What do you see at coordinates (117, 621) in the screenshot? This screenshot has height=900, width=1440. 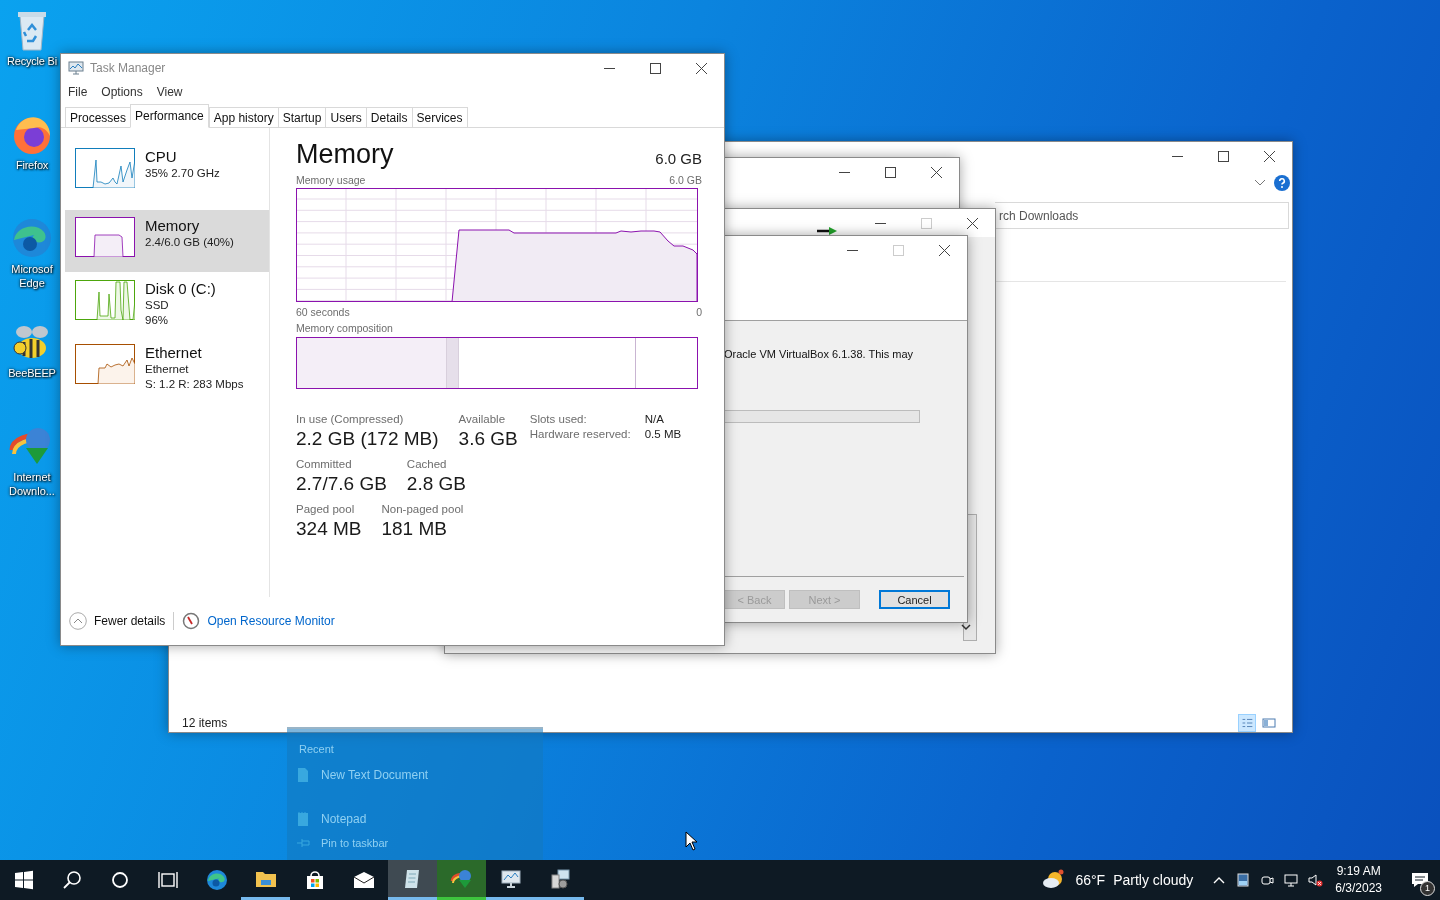 I see `fewer-details-button: Fewer details` at bounding box center [117, 621].